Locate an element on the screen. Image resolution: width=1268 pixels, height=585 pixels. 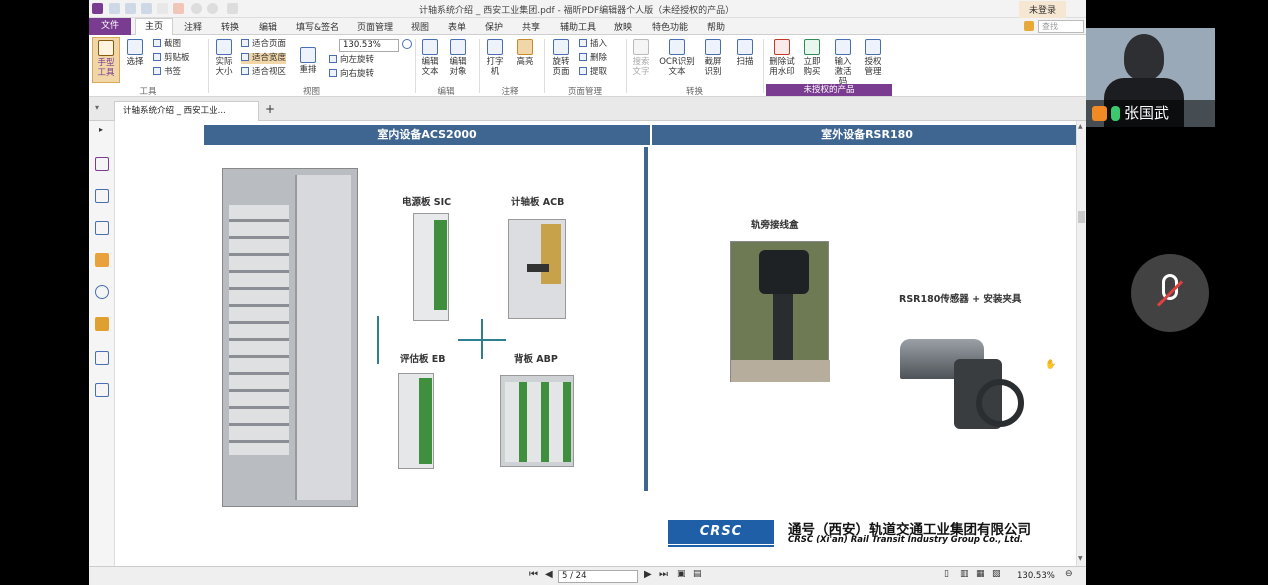
typewriter-button: 打字机 is located at coordinates (495, 58).